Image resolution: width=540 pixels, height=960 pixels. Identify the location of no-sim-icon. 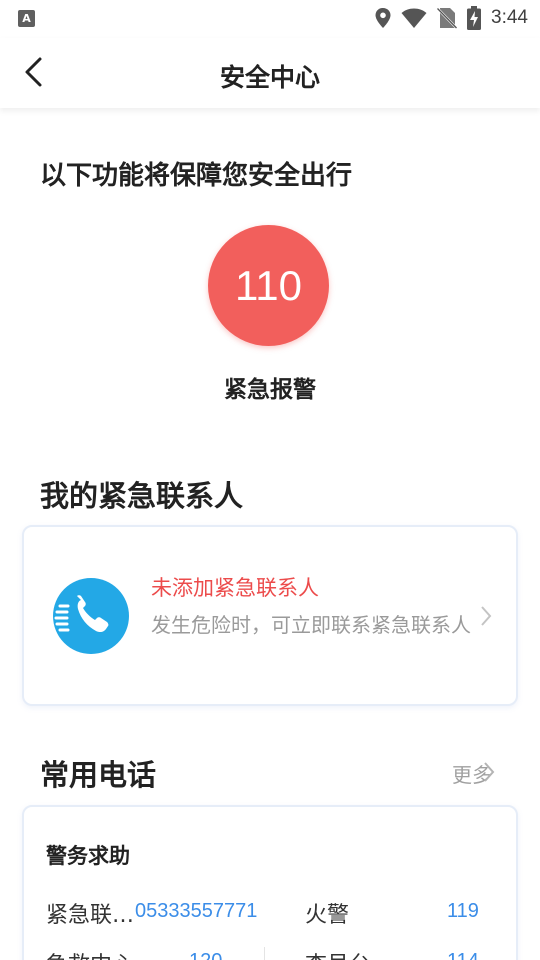
(447, 18).